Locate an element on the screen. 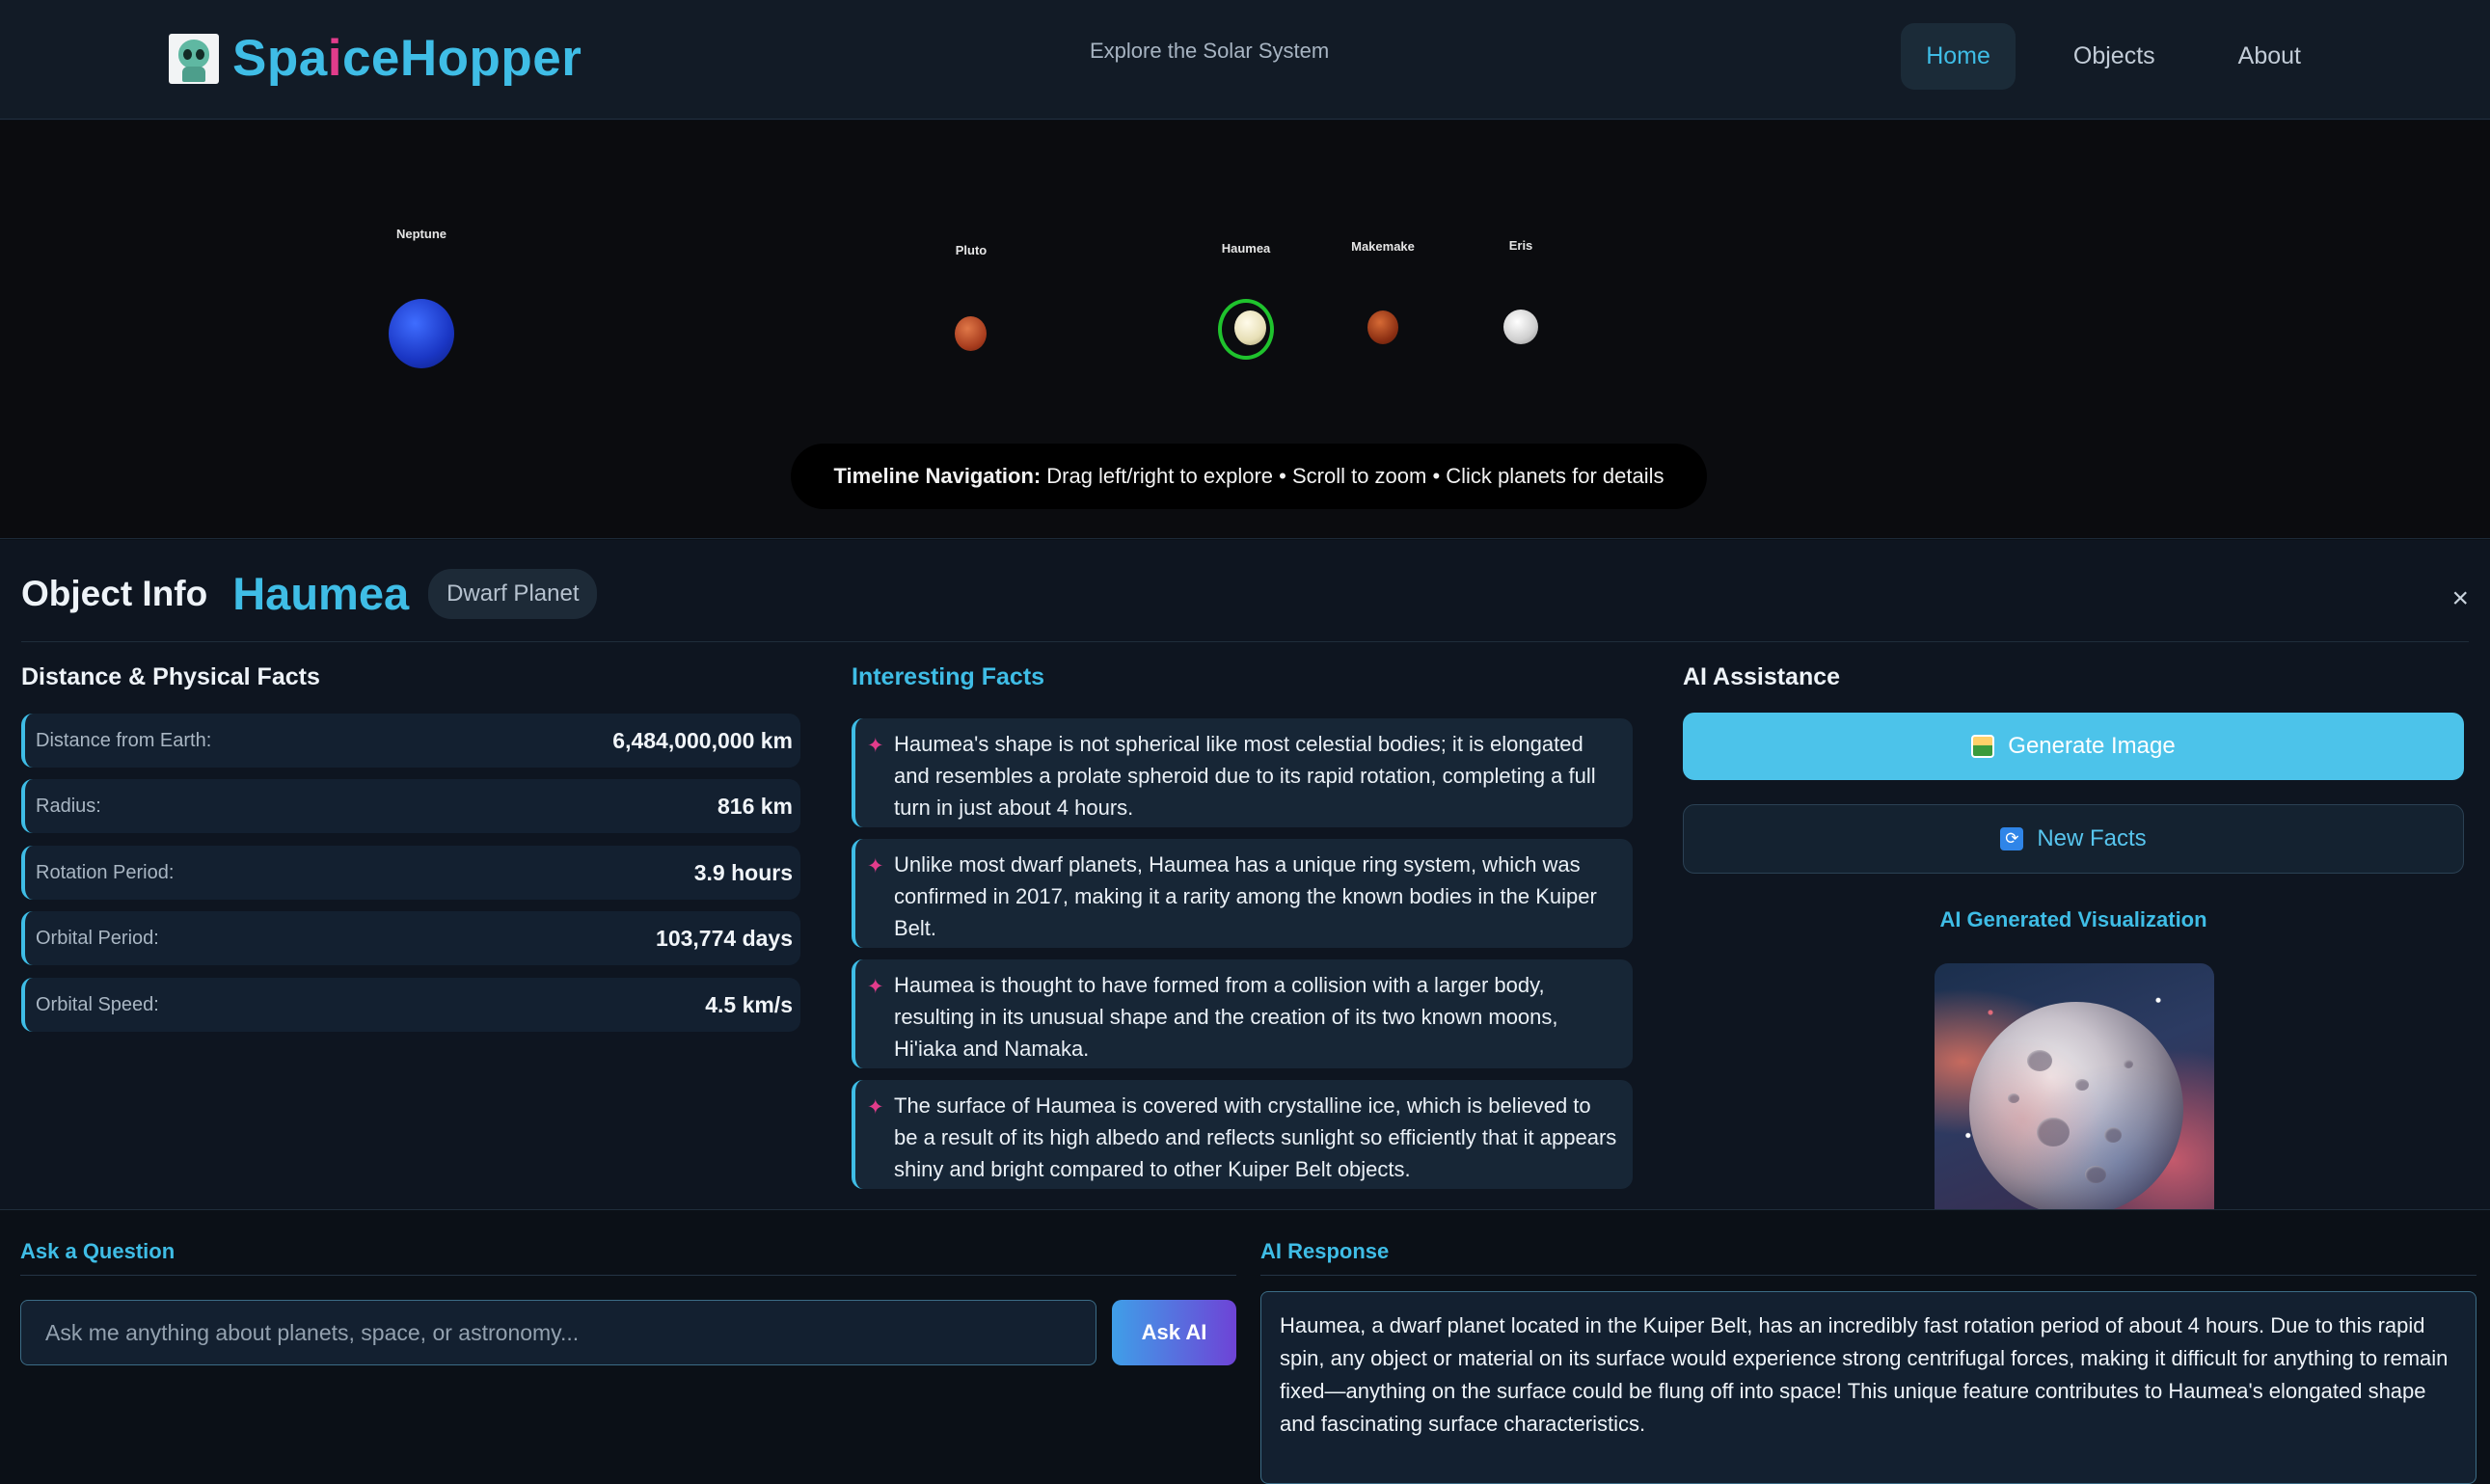 This screenshot has height=1484, width=2490. ai-generated-image is located at coordinates (2075, 1086).